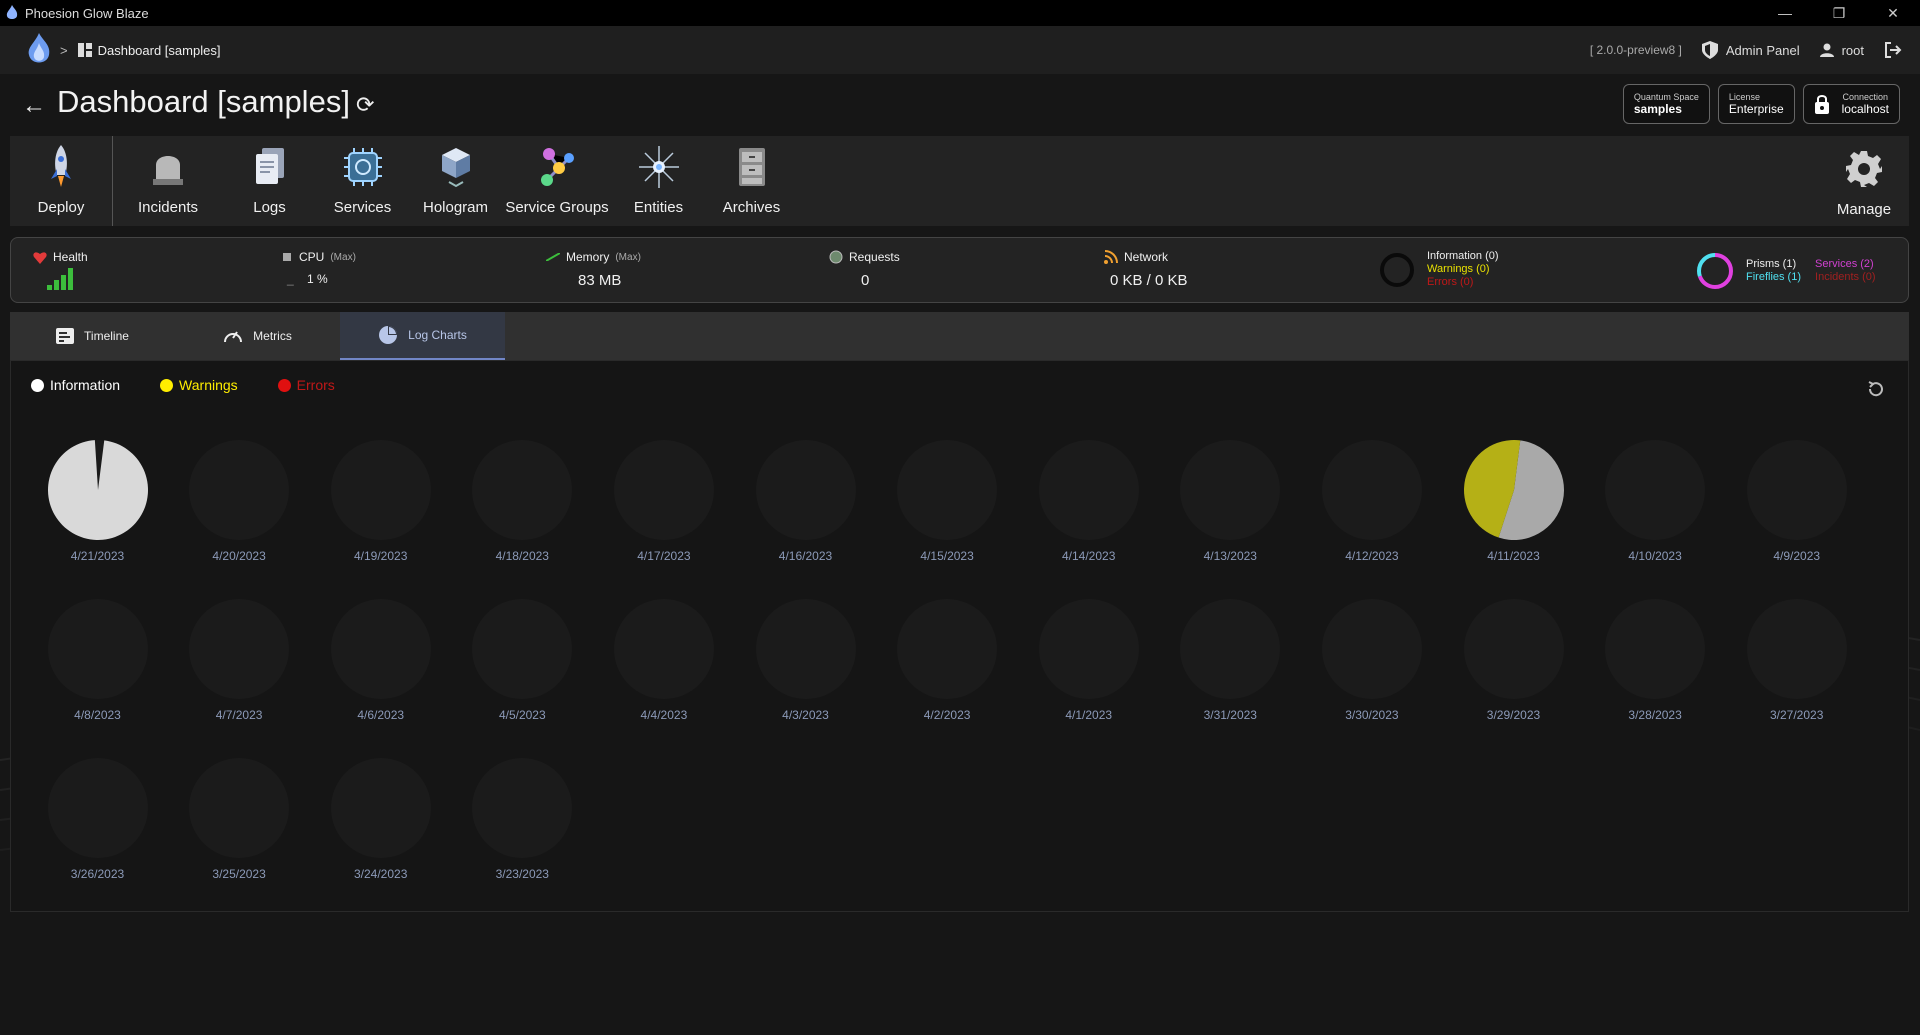 The image size is (1920, 1035). I want to click on pie-chart: 4/17/2023, so click(663, 501).